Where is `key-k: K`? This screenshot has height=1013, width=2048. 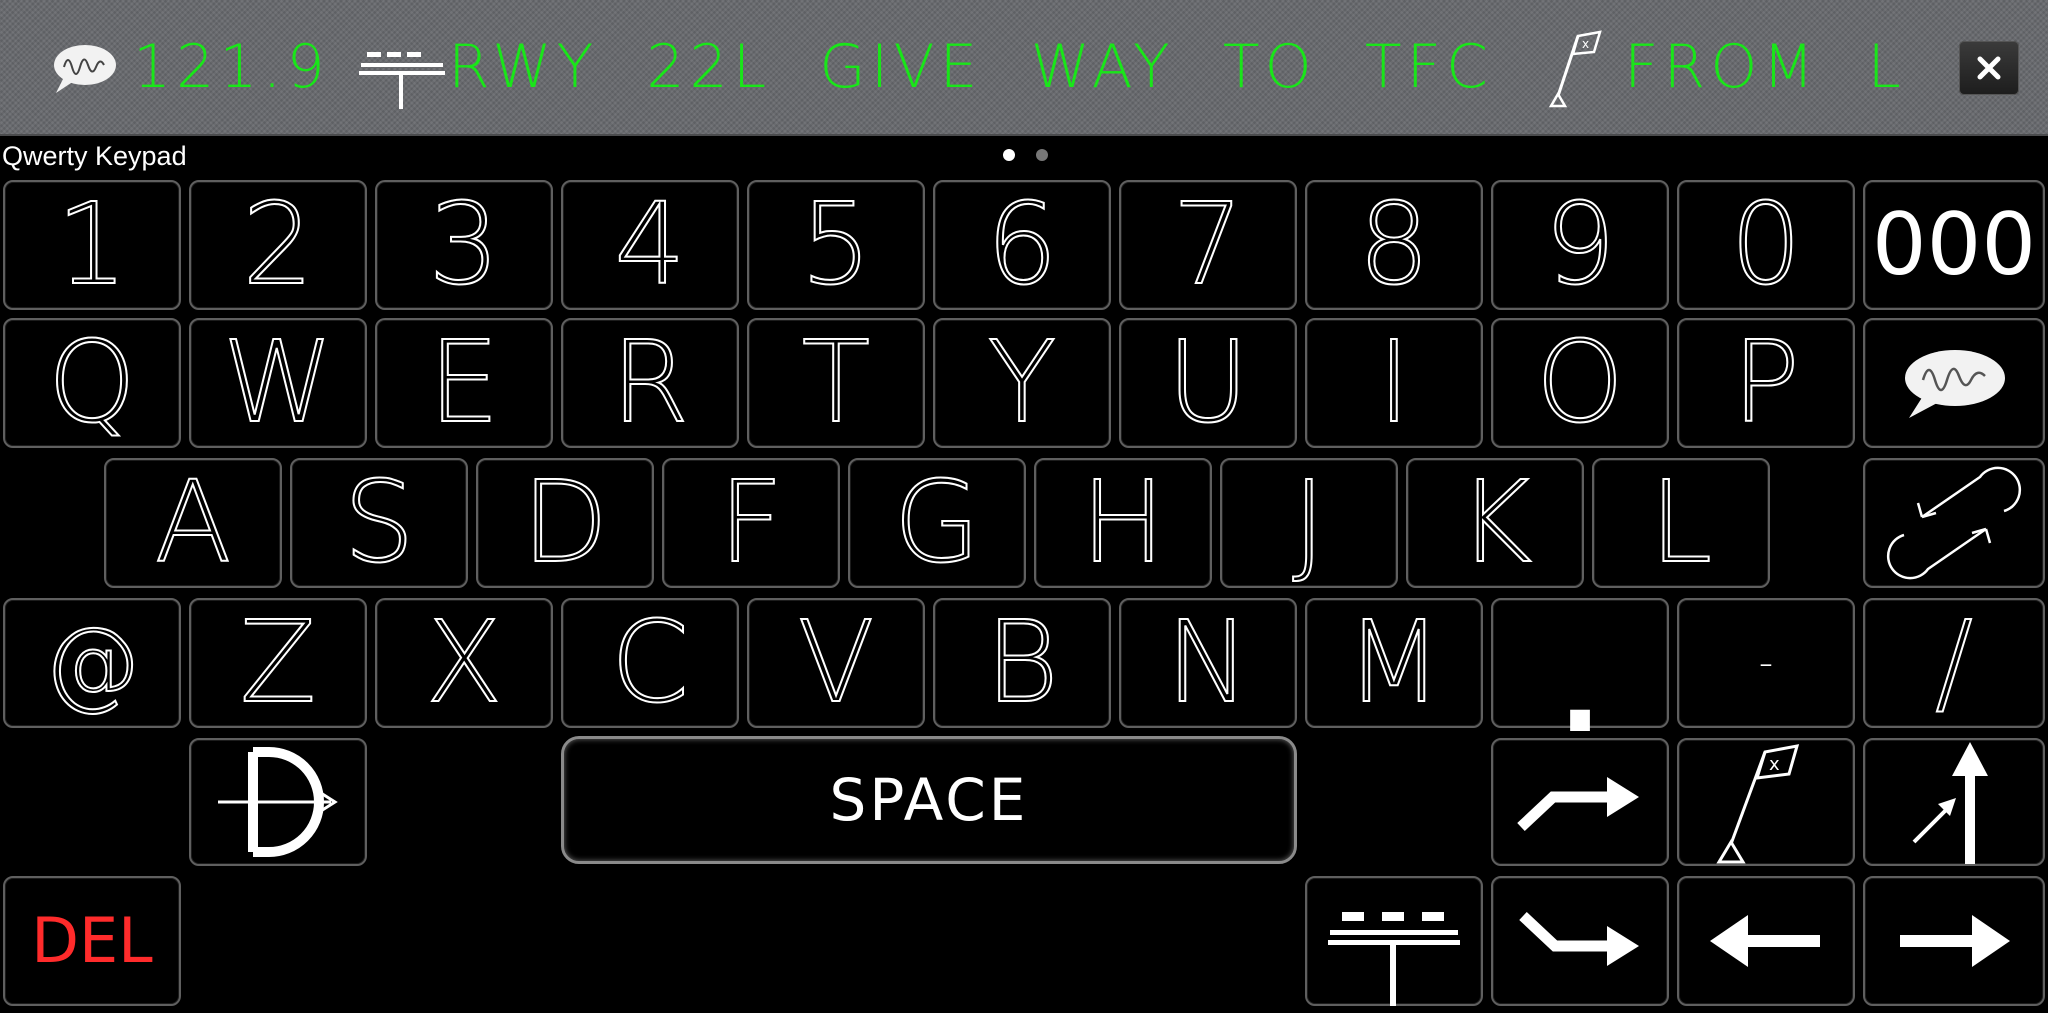
key-k: K is located at coordinates (1495, 523).